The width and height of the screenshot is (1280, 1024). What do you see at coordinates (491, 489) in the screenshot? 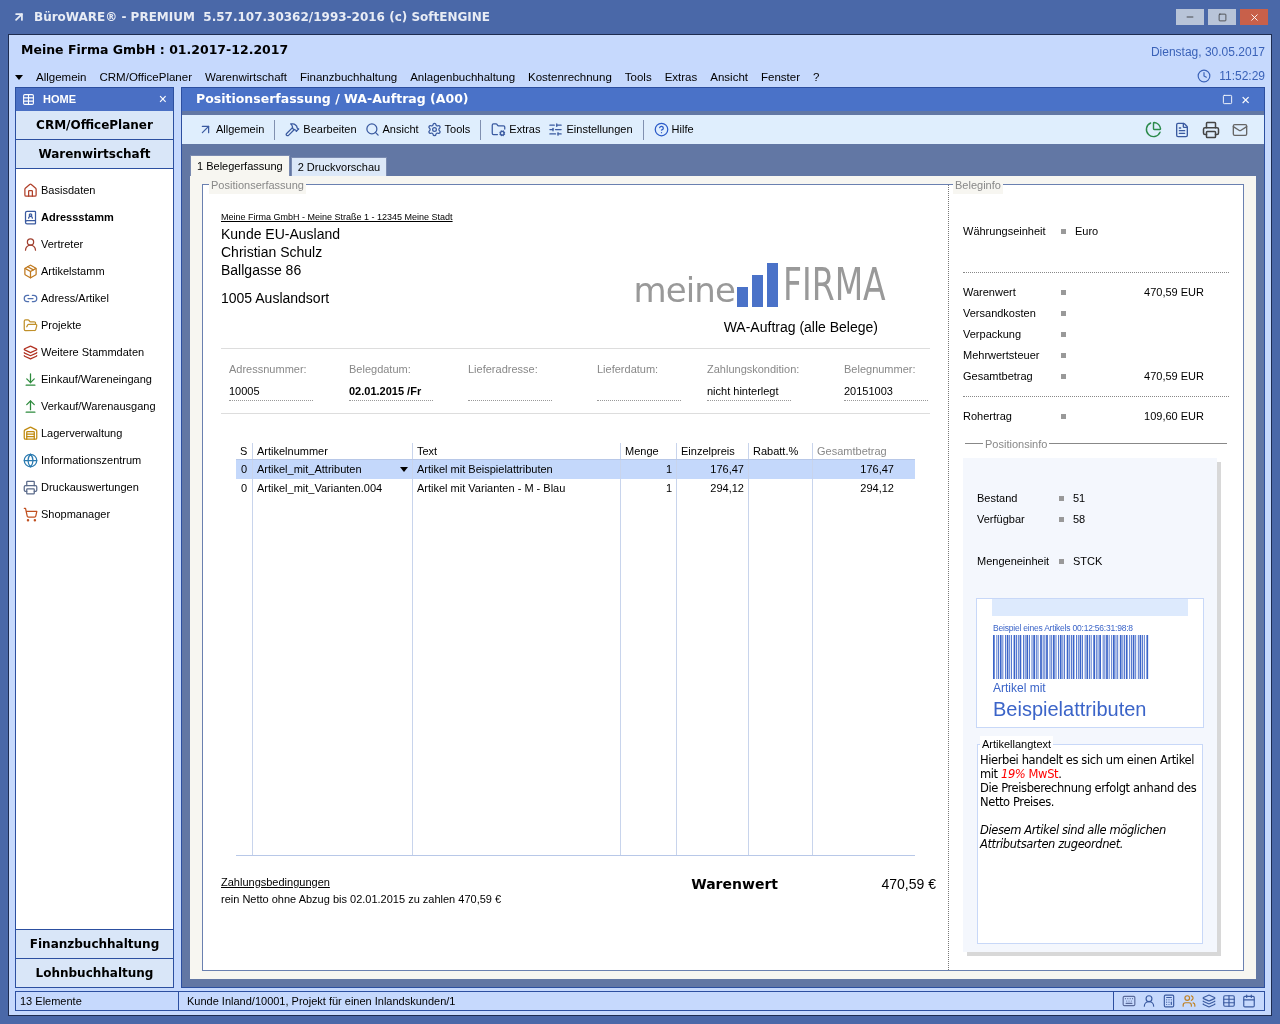
I see `table-cell-text: Artikel mit Varianten - M - Blau` at bounding box center [491, 489].